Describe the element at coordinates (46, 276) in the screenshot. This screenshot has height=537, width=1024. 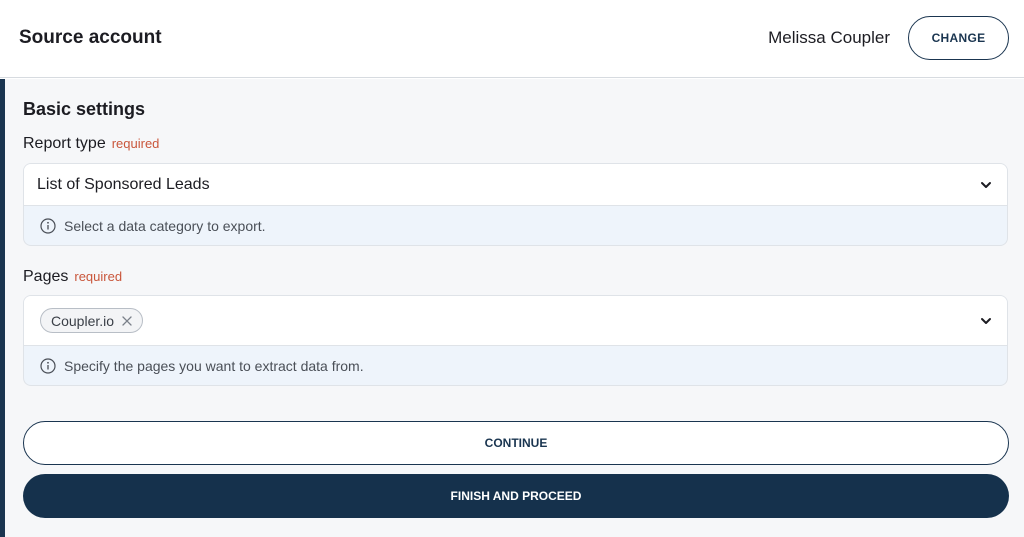
I see `pages-label-text: Pages` at that location.